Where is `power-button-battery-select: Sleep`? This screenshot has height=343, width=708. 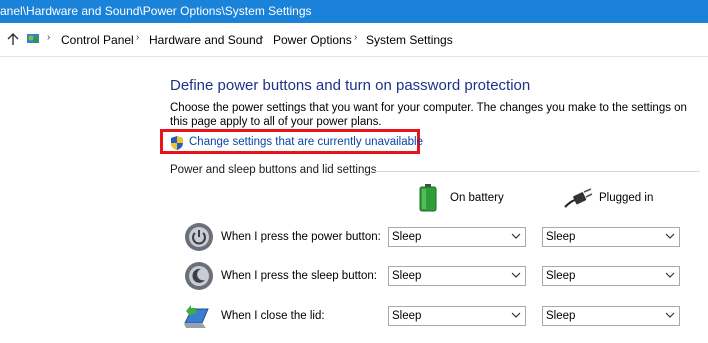 power-button-battery-select: Sleep is located at coordinates (457, 237).